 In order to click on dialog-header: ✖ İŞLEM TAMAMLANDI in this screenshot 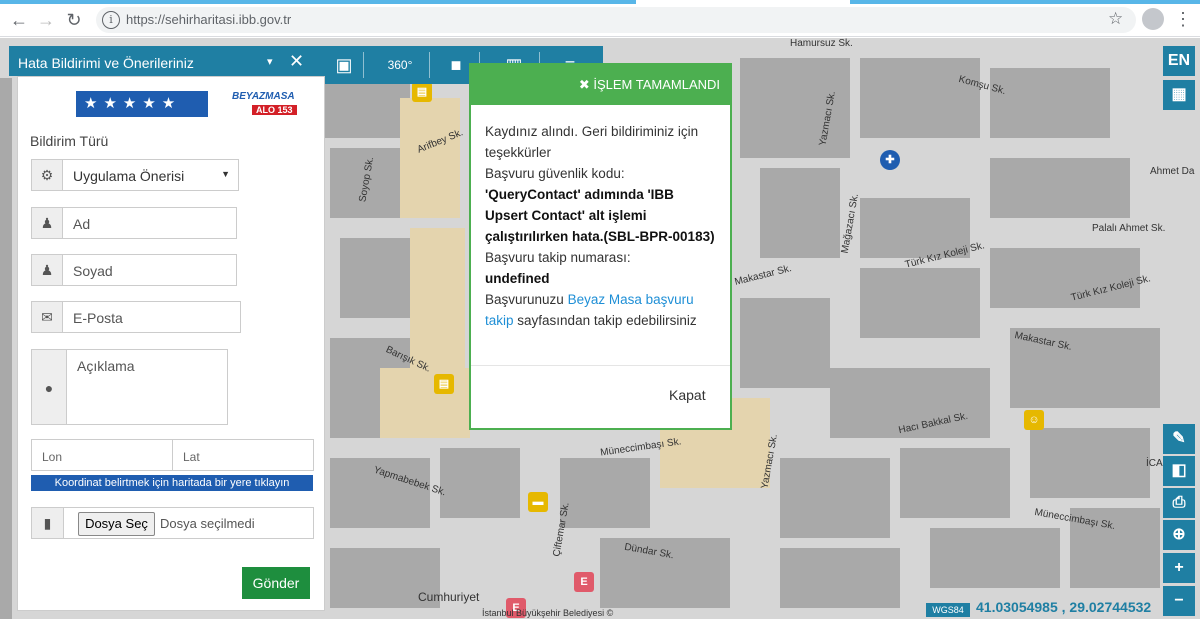, I will do `click(600, 85)`.